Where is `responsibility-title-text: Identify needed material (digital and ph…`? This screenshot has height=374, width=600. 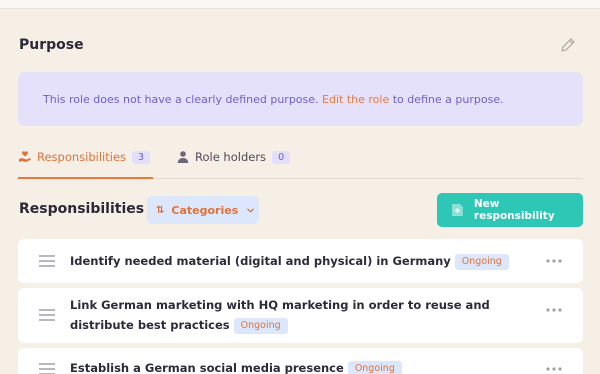
responsibility-title-text: Identify needed material (digital and ph… is located at coordinates (260, 261).